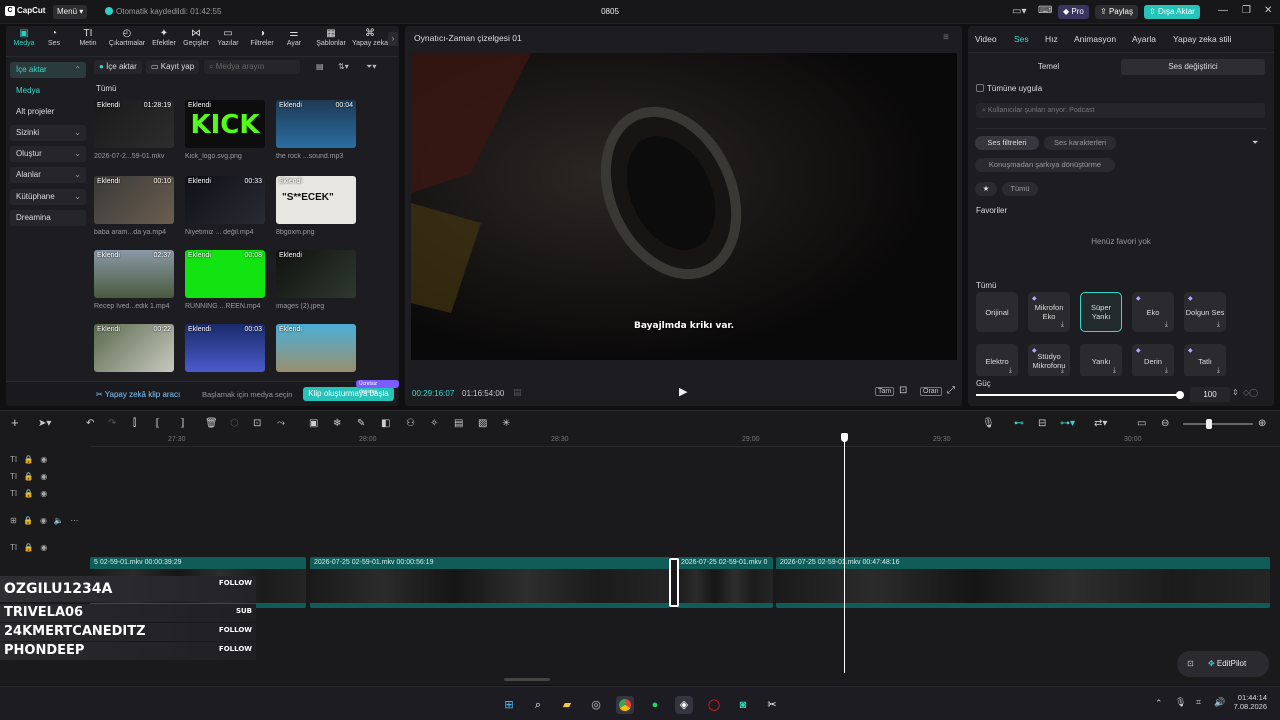  I want to click on shield-icon: ⬡, so click(234, 423).